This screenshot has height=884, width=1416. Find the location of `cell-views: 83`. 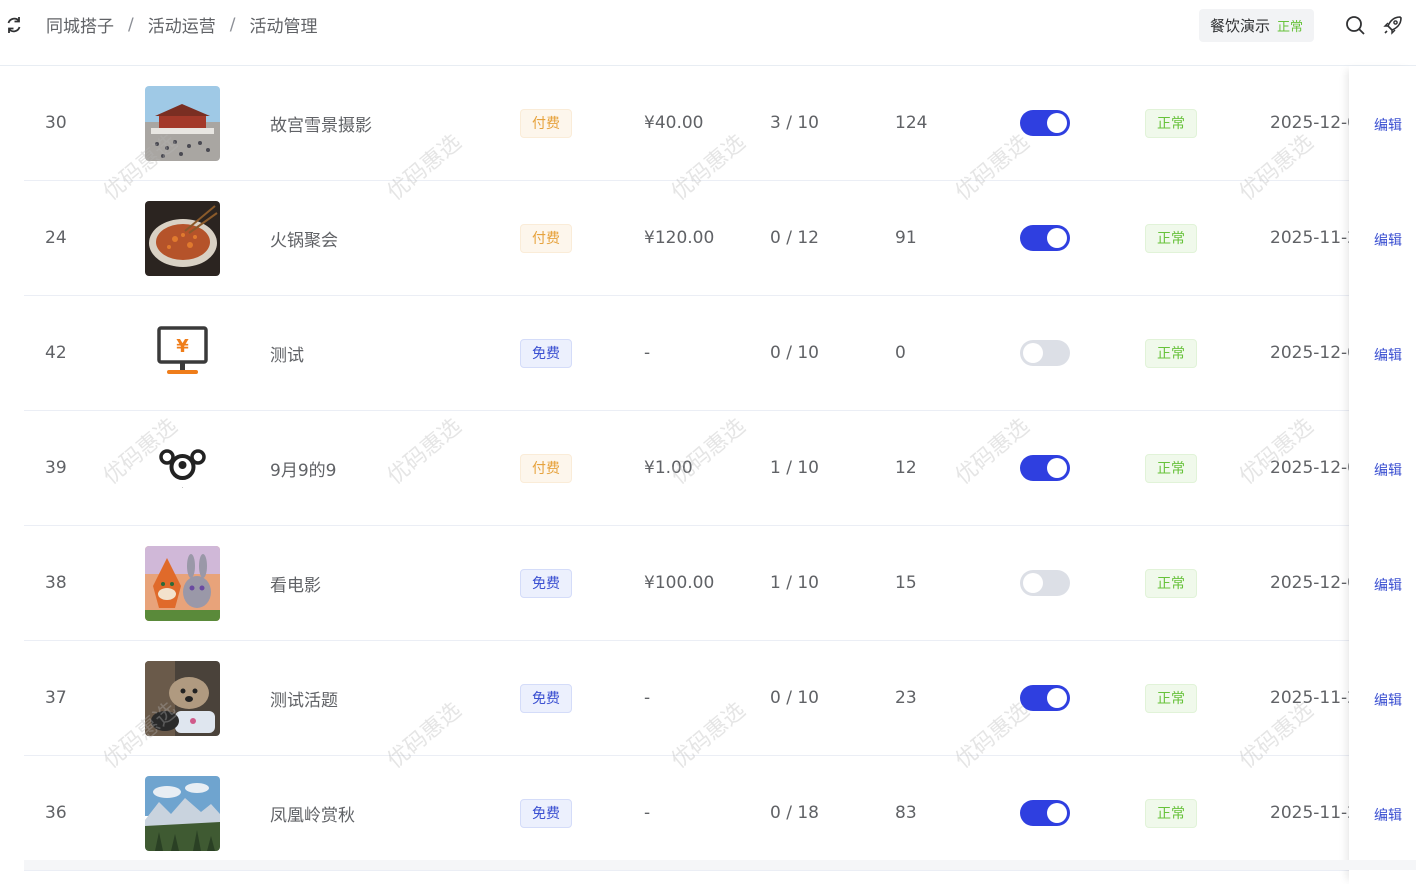

cell-views: 83 is located at coordinates (906, 813).